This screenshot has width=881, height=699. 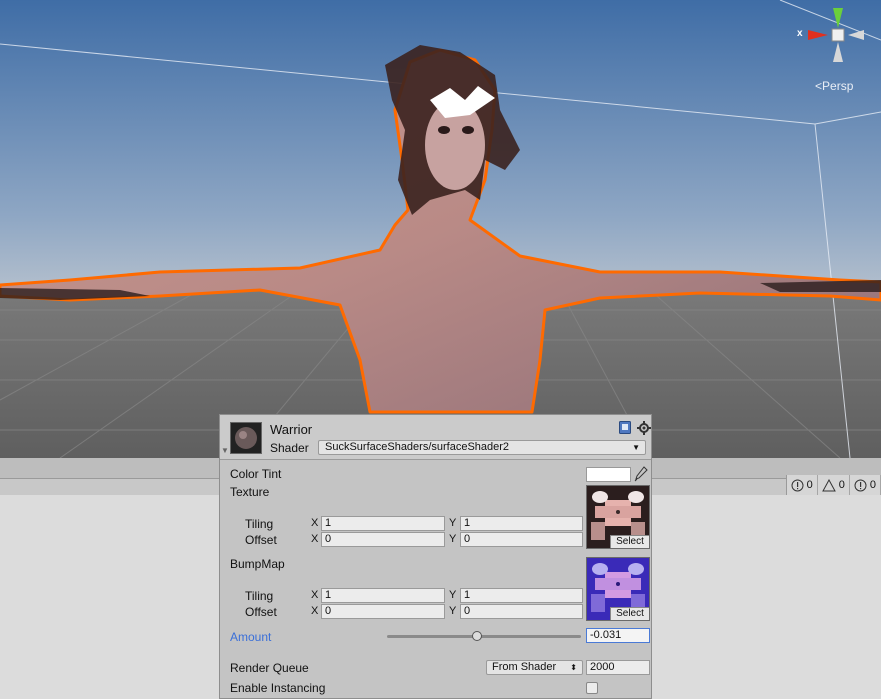 I want to click on bumpmap-tiling-x-field: 1, so click(x=383, y=595).